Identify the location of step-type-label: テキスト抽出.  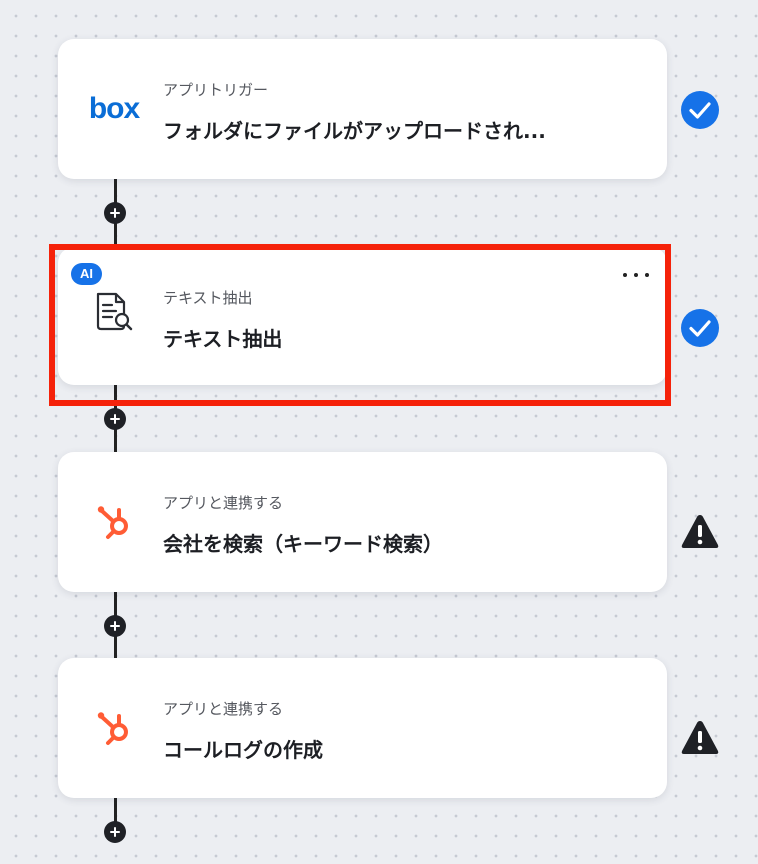
(208, 298).